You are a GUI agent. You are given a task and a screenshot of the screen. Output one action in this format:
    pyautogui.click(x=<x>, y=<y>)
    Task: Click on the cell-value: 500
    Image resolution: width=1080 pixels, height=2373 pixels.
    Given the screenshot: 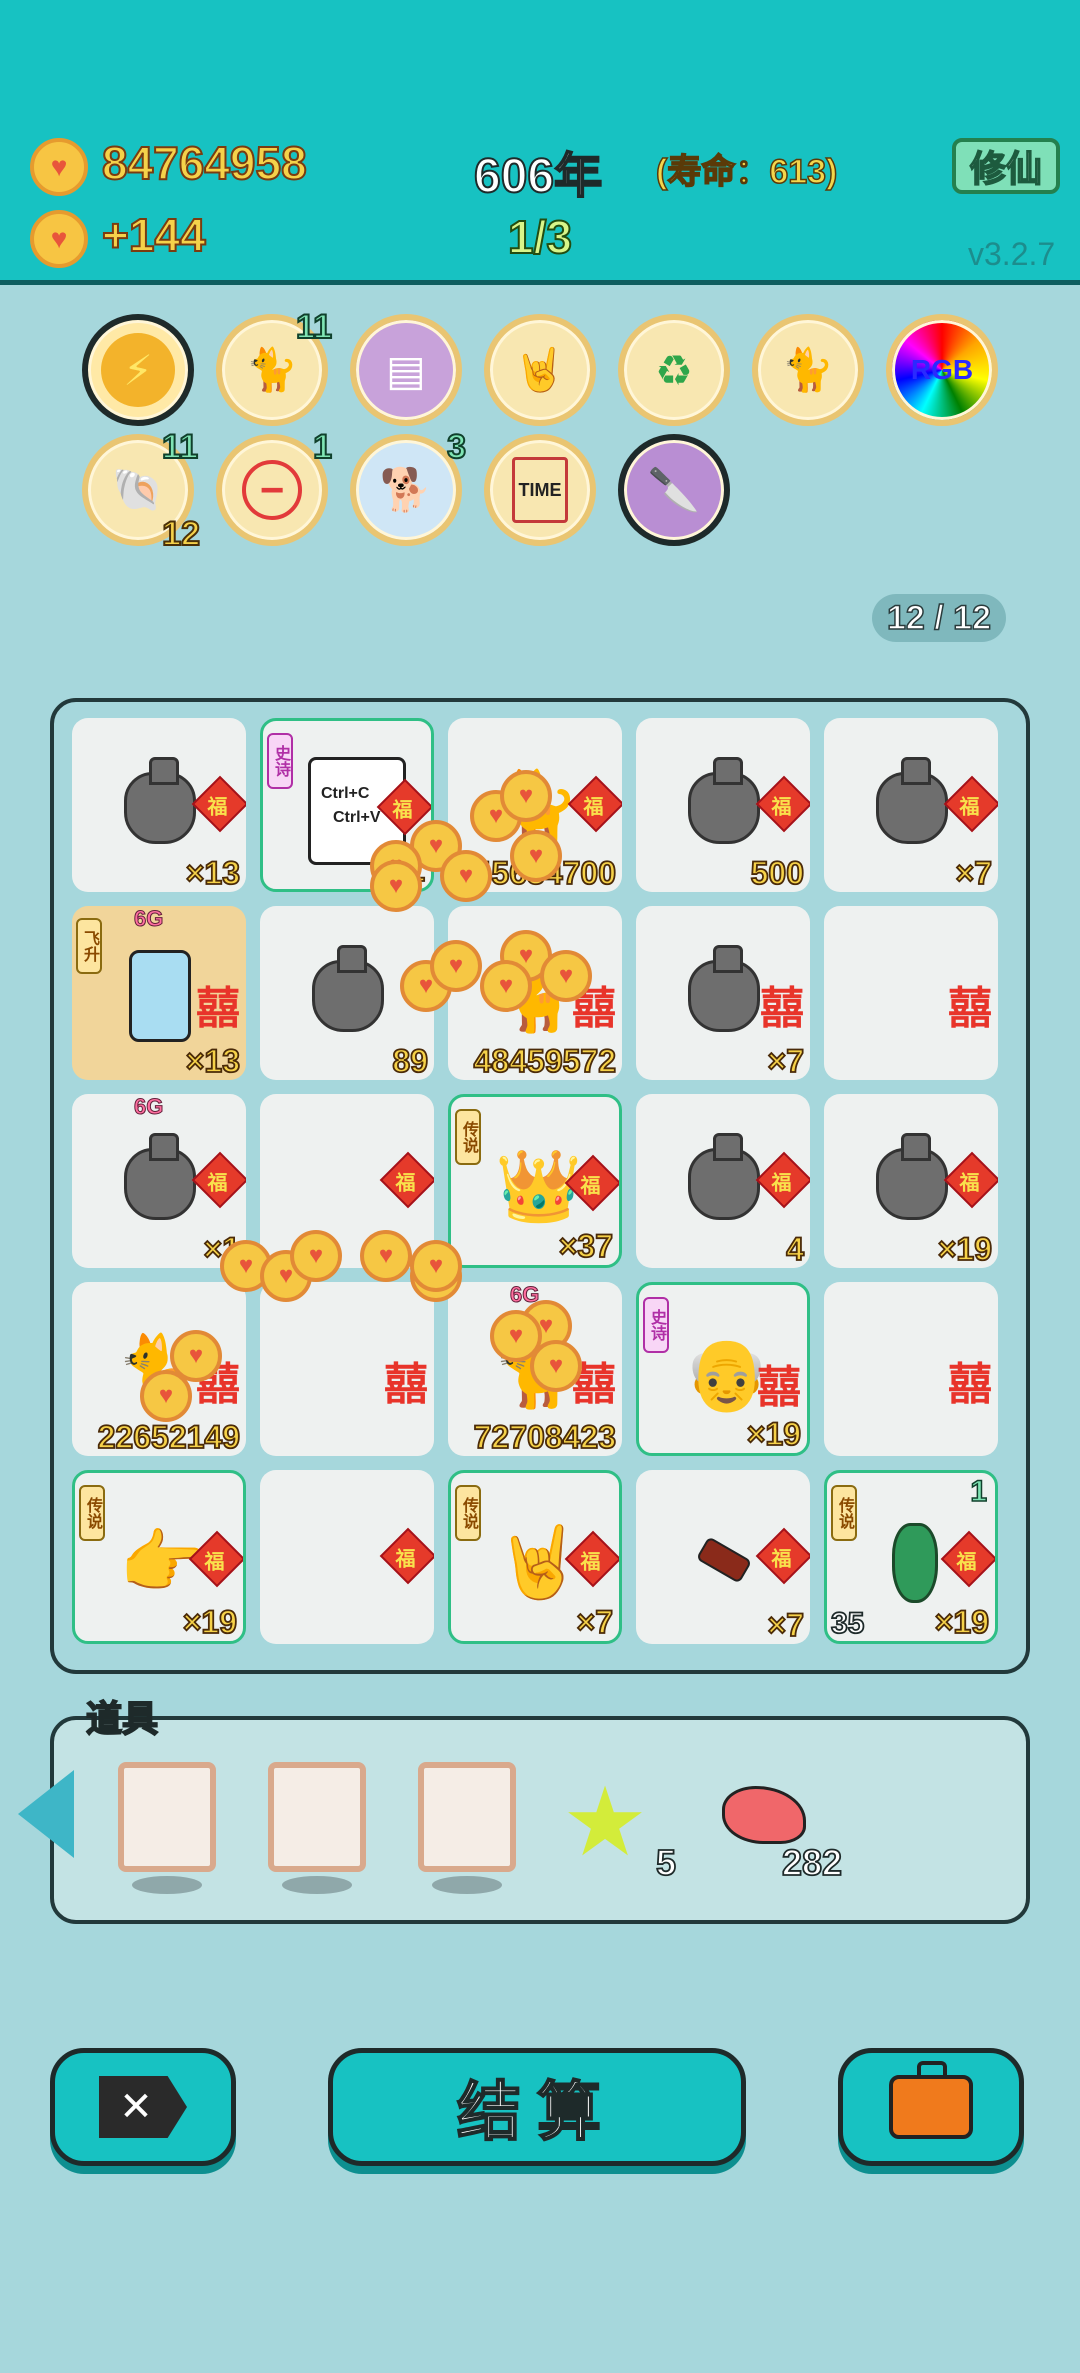 What is the action you would take?
    pyautogui.click(x=777, y=873)
    